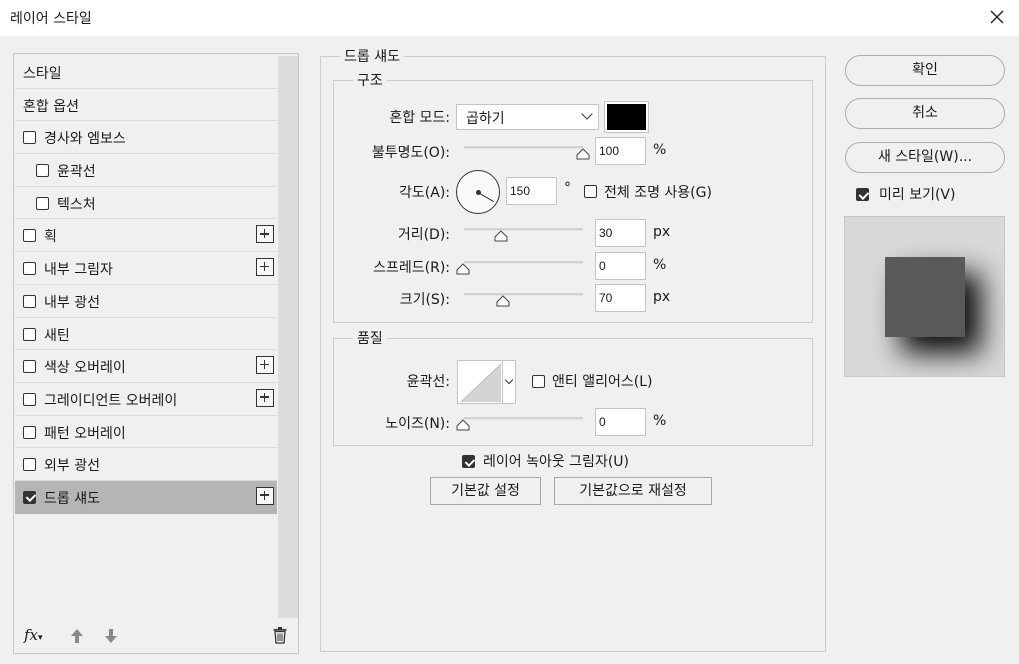 This screenshot has height=664, width=1019. I want to click on preview-checkbox, so click(862, 194).